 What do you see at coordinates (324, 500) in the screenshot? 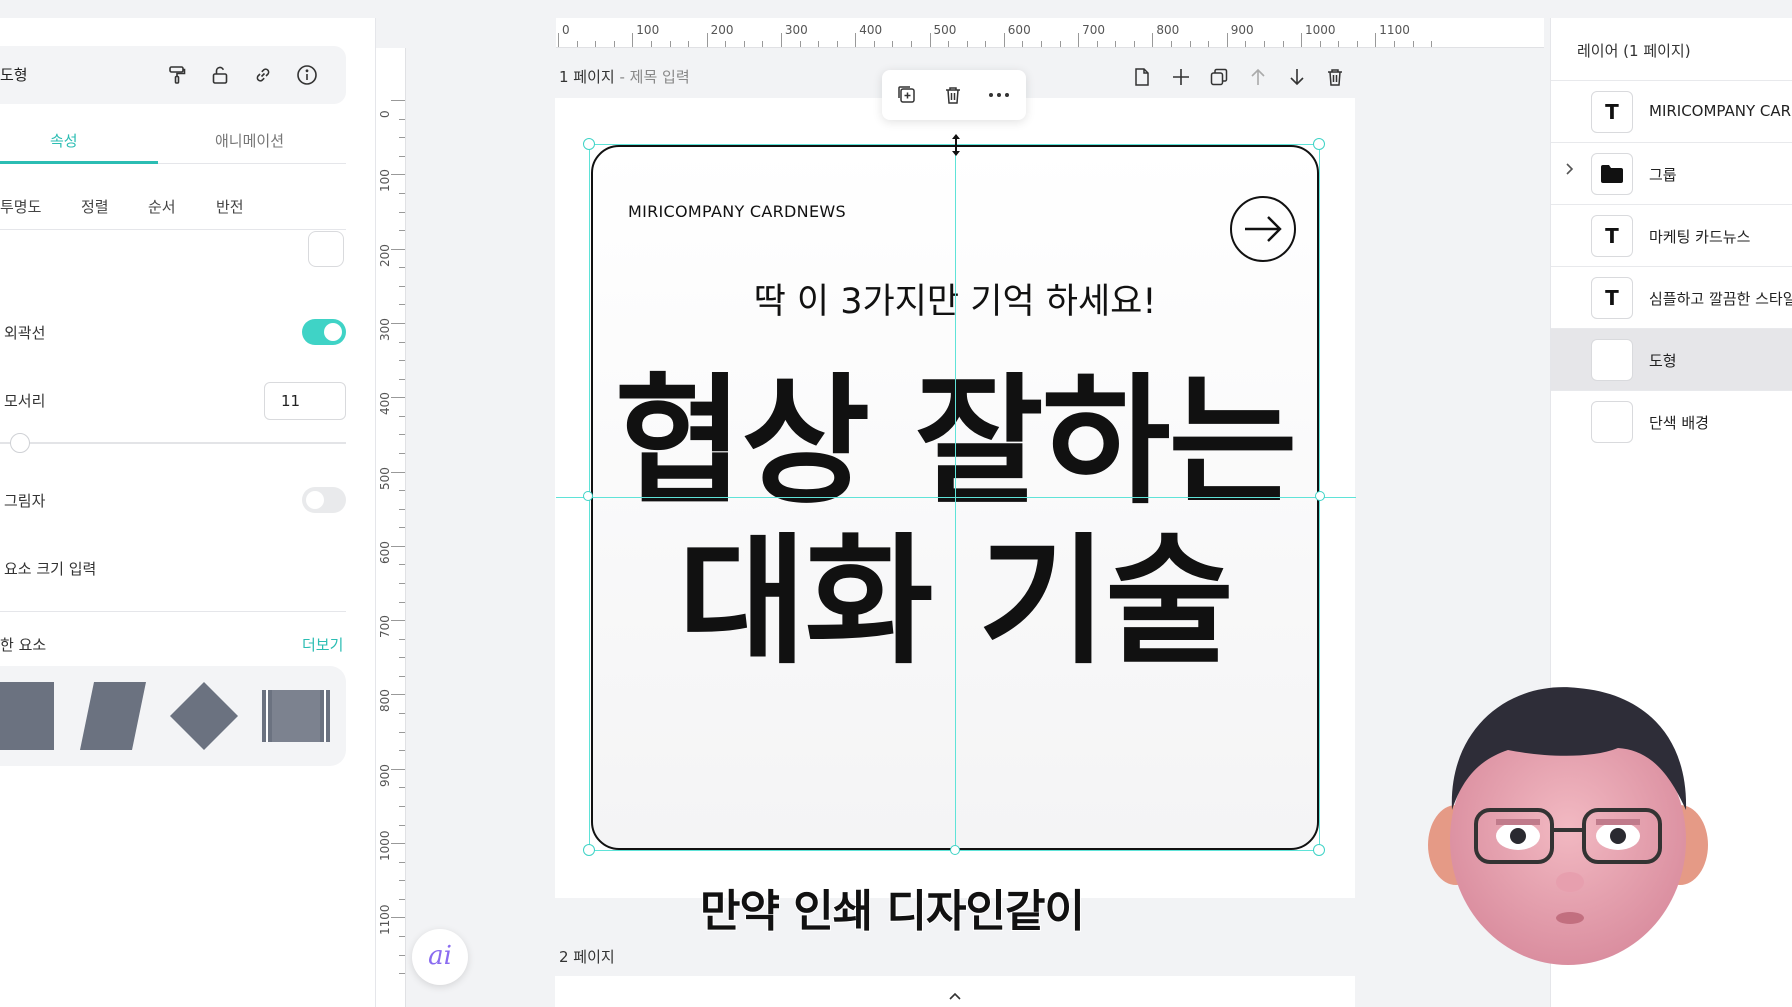
I see `shadow-toggle` at bounding box center [324, 500].